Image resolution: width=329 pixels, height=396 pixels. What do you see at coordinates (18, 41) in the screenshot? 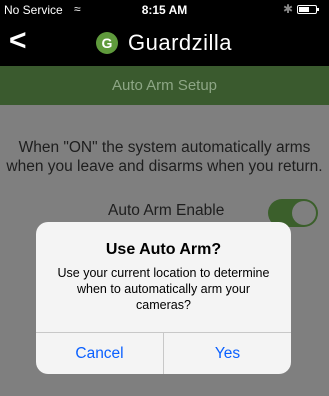
I see `chevron-left-icon: <` at bounding box center [18, 41].